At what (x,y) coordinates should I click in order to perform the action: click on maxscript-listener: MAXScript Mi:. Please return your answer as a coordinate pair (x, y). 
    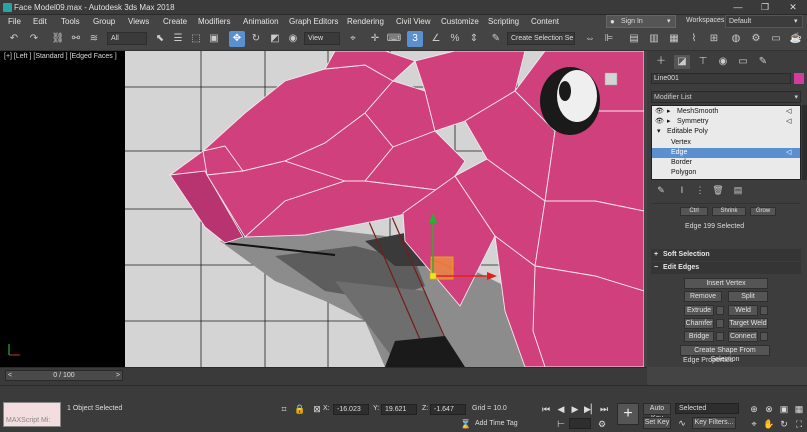
    Looking at the image, I should click on (32, 414).